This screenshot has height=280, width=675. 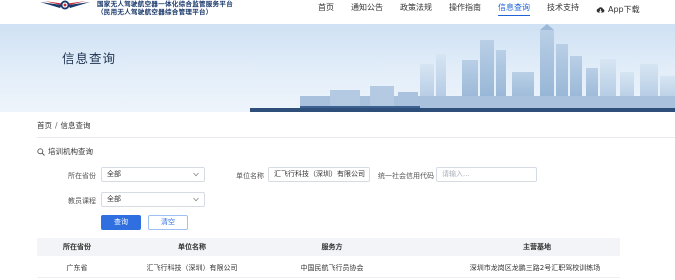 I want to click on search-button: 查询, so click(x=121, y=222).